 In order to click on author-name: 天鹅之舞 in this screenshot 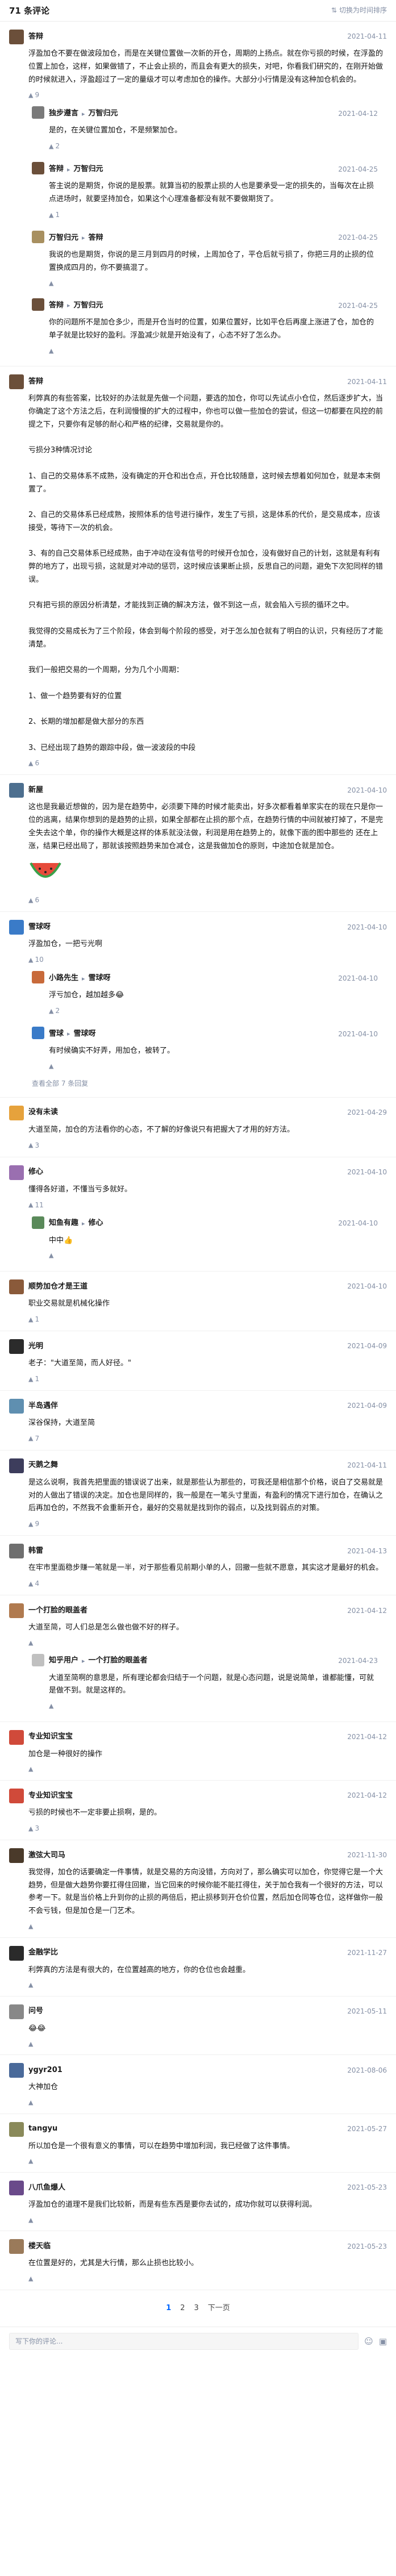, I will do `click(43, 1466)`.